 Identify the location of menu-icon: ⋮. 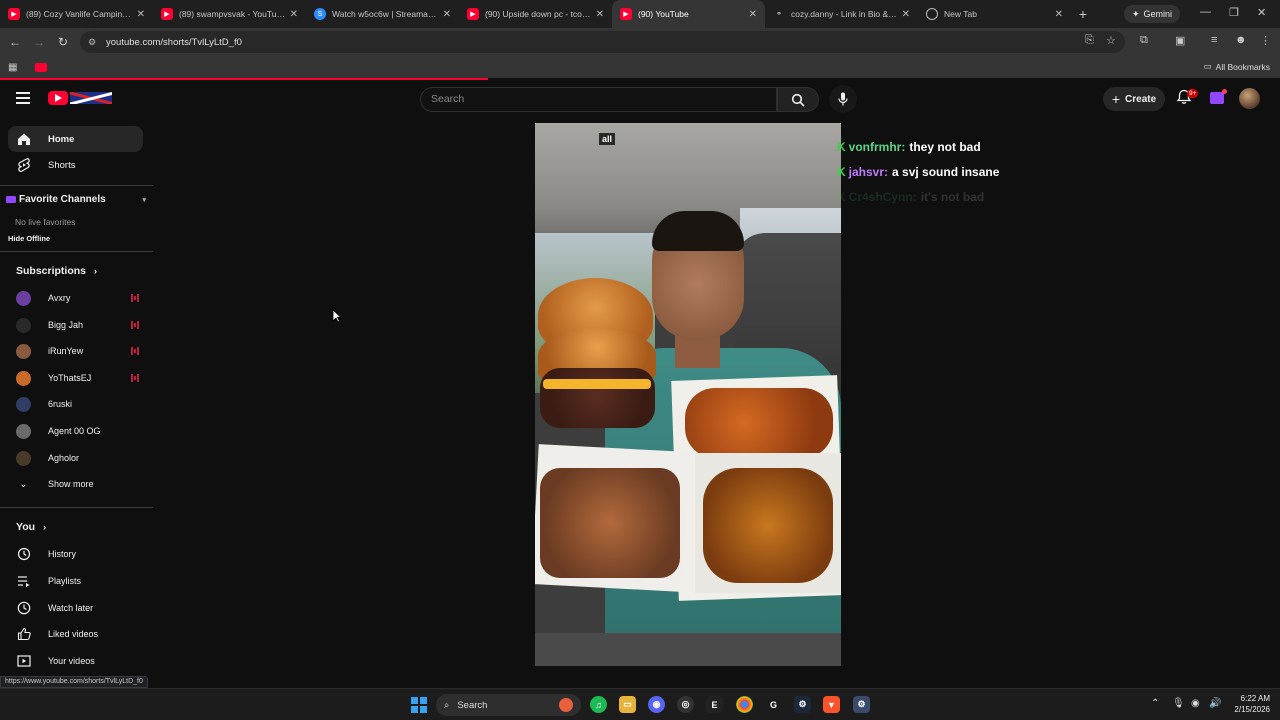
(1265, 40).